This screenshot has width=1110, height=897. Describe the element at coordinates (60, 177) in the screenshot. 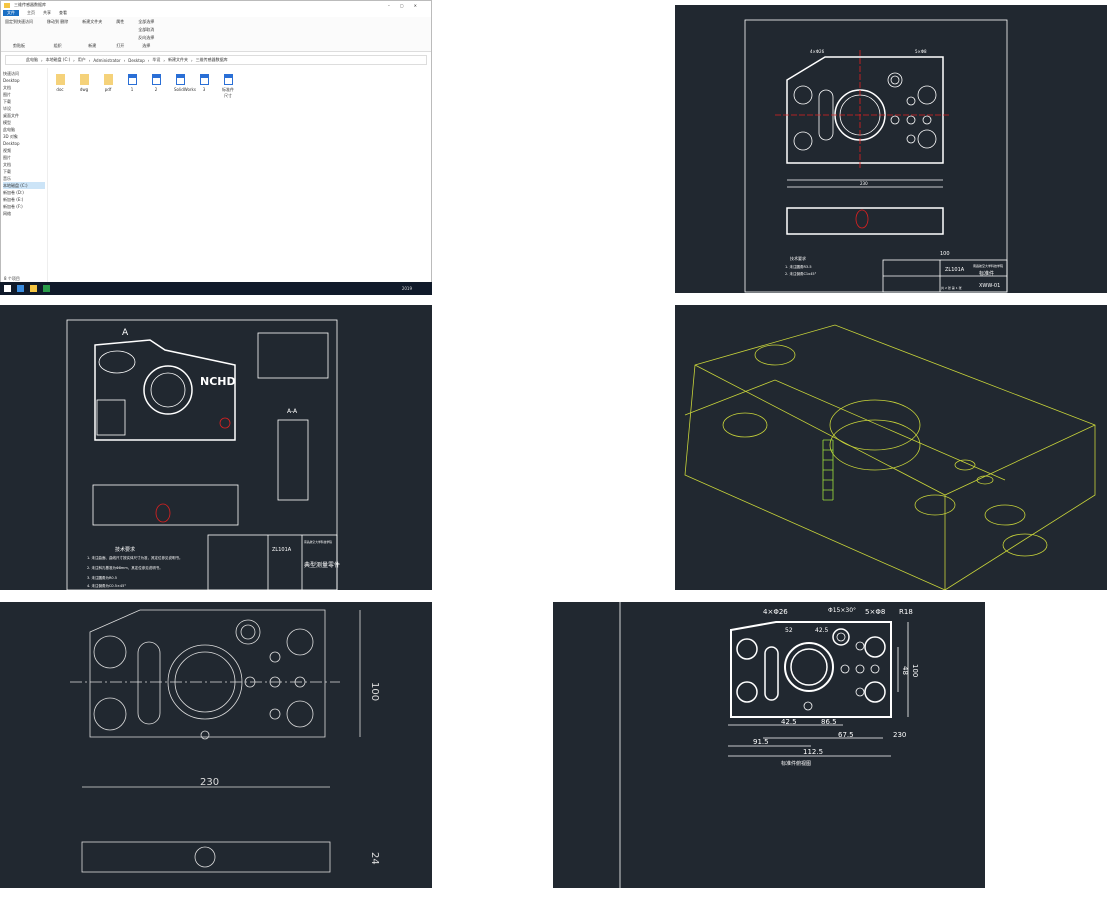

I see `file-item: doc` at that location.